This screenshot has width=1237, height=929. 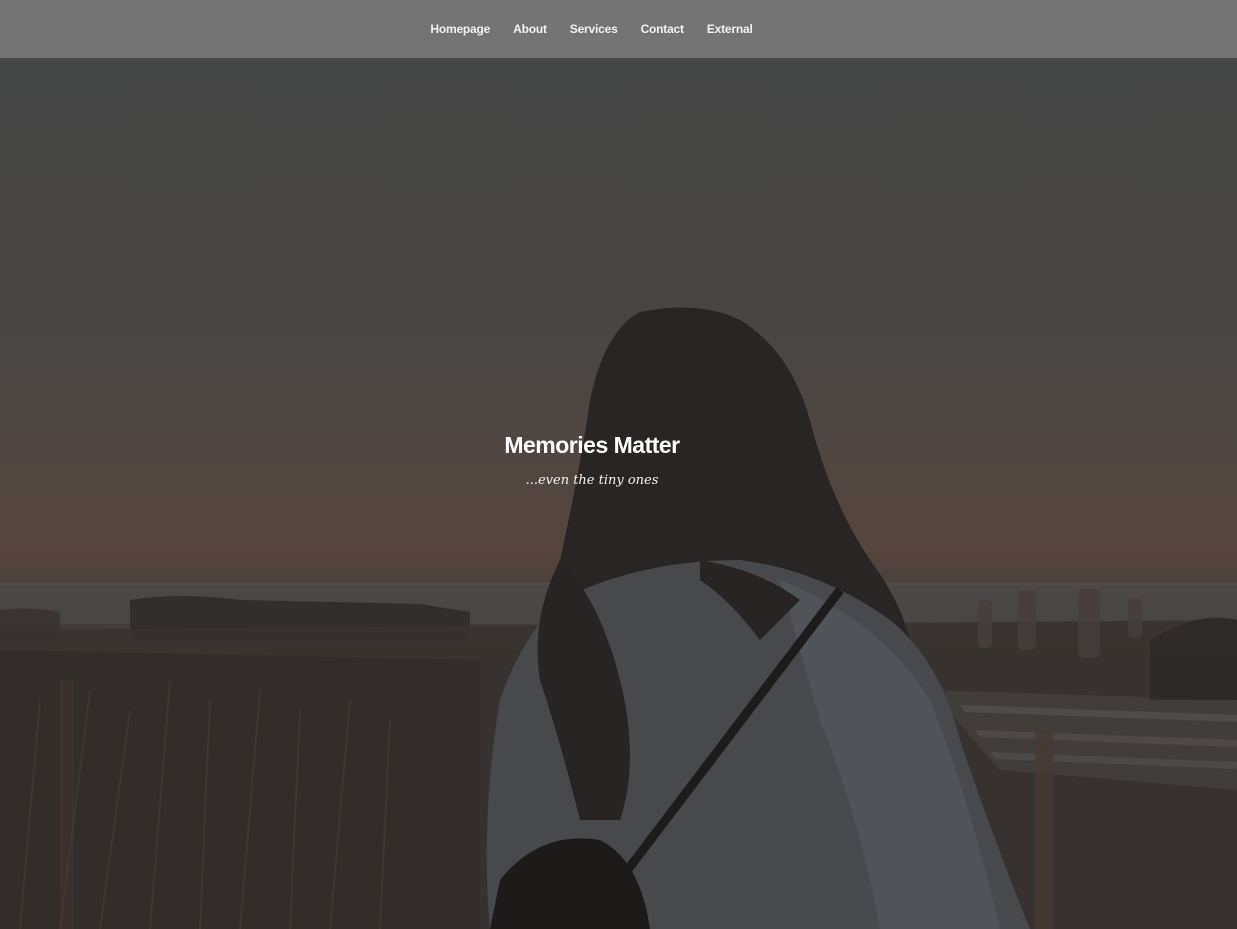 I want to click on nav-link-external: External, so click(x=729, y=29).